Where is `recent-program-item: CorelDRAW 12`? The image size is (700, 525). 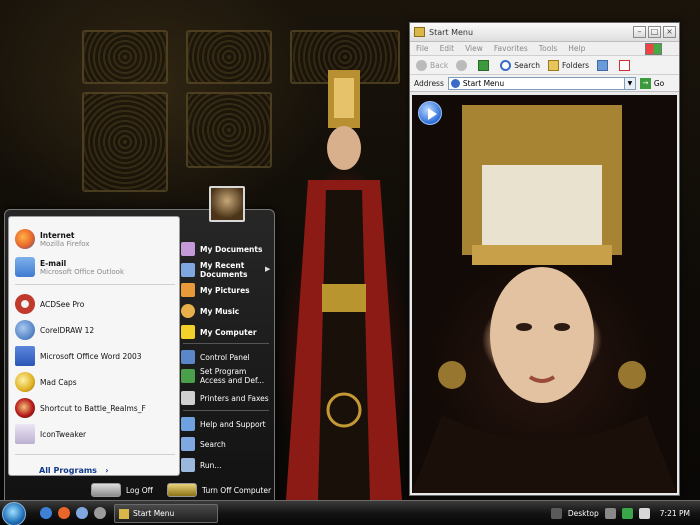 recent-program-item: CorelDRAW 12 is located at coordinates (54, 330).